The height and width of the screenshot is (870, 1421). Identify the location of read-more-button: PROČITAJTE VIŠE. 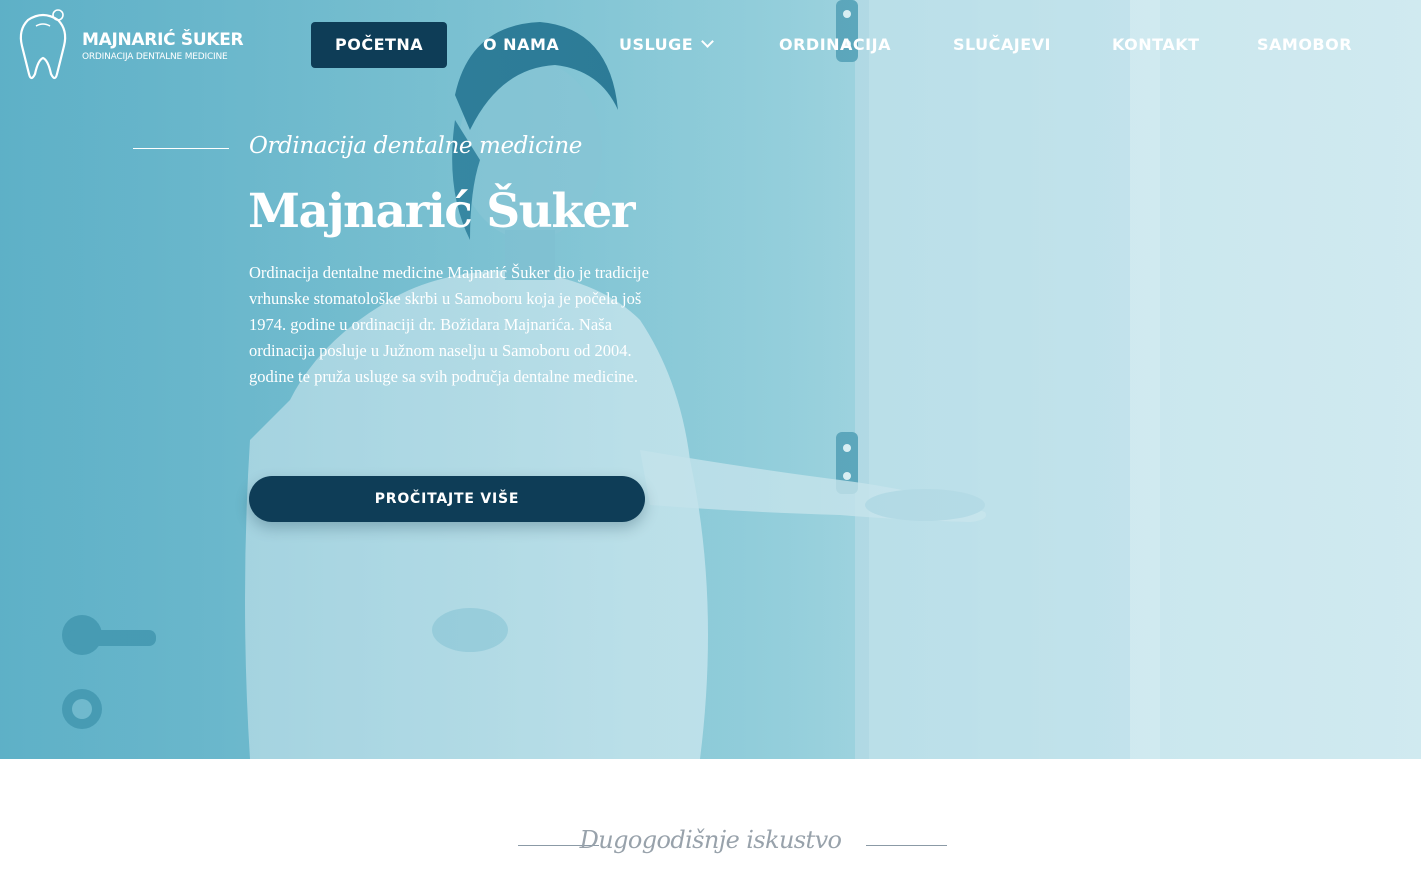
(447, 499).